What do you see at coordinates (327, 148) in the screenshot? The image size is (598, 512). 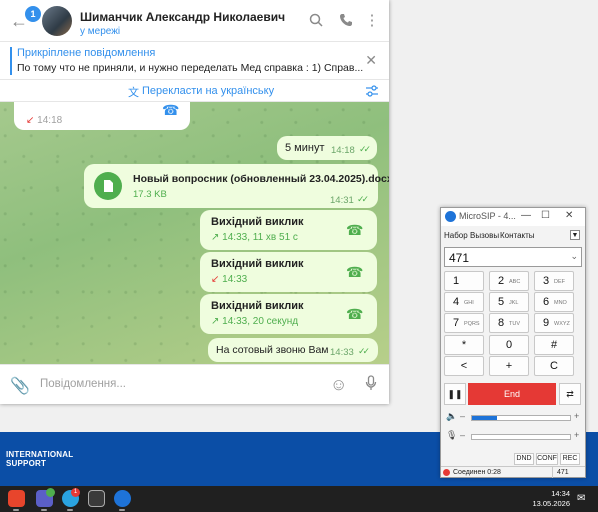 I see `message-bubble: 5 минут 14:18 ✓✓` at bounding box center [327, 148].